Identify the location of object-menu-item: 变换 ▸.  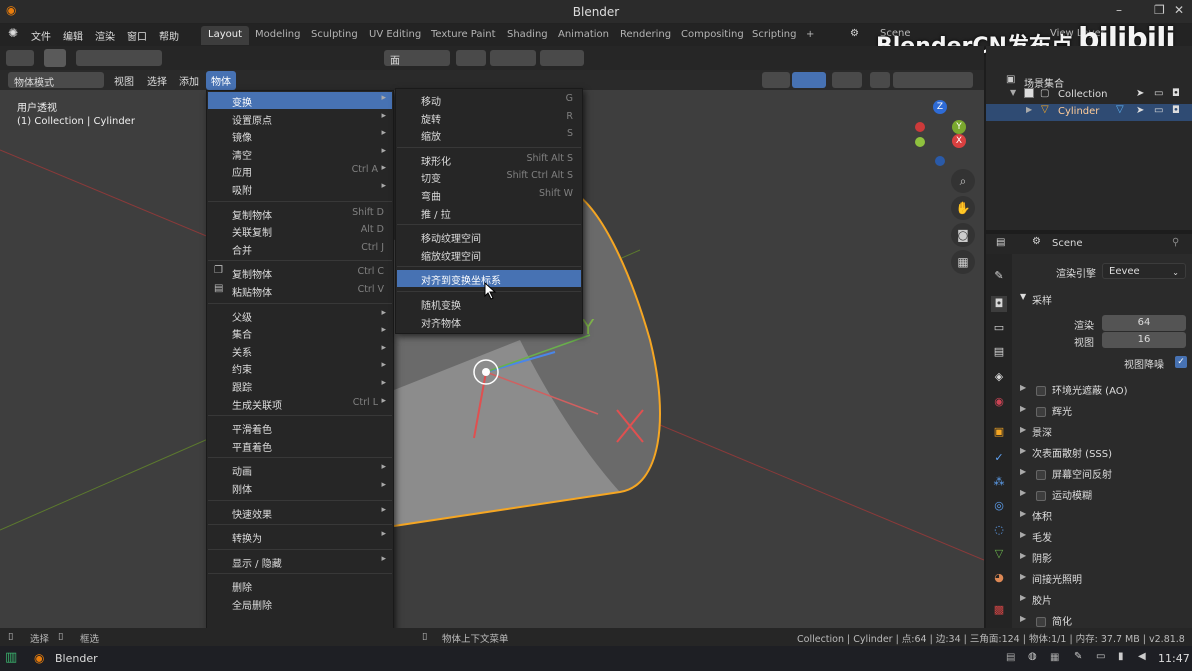
(300, 100).